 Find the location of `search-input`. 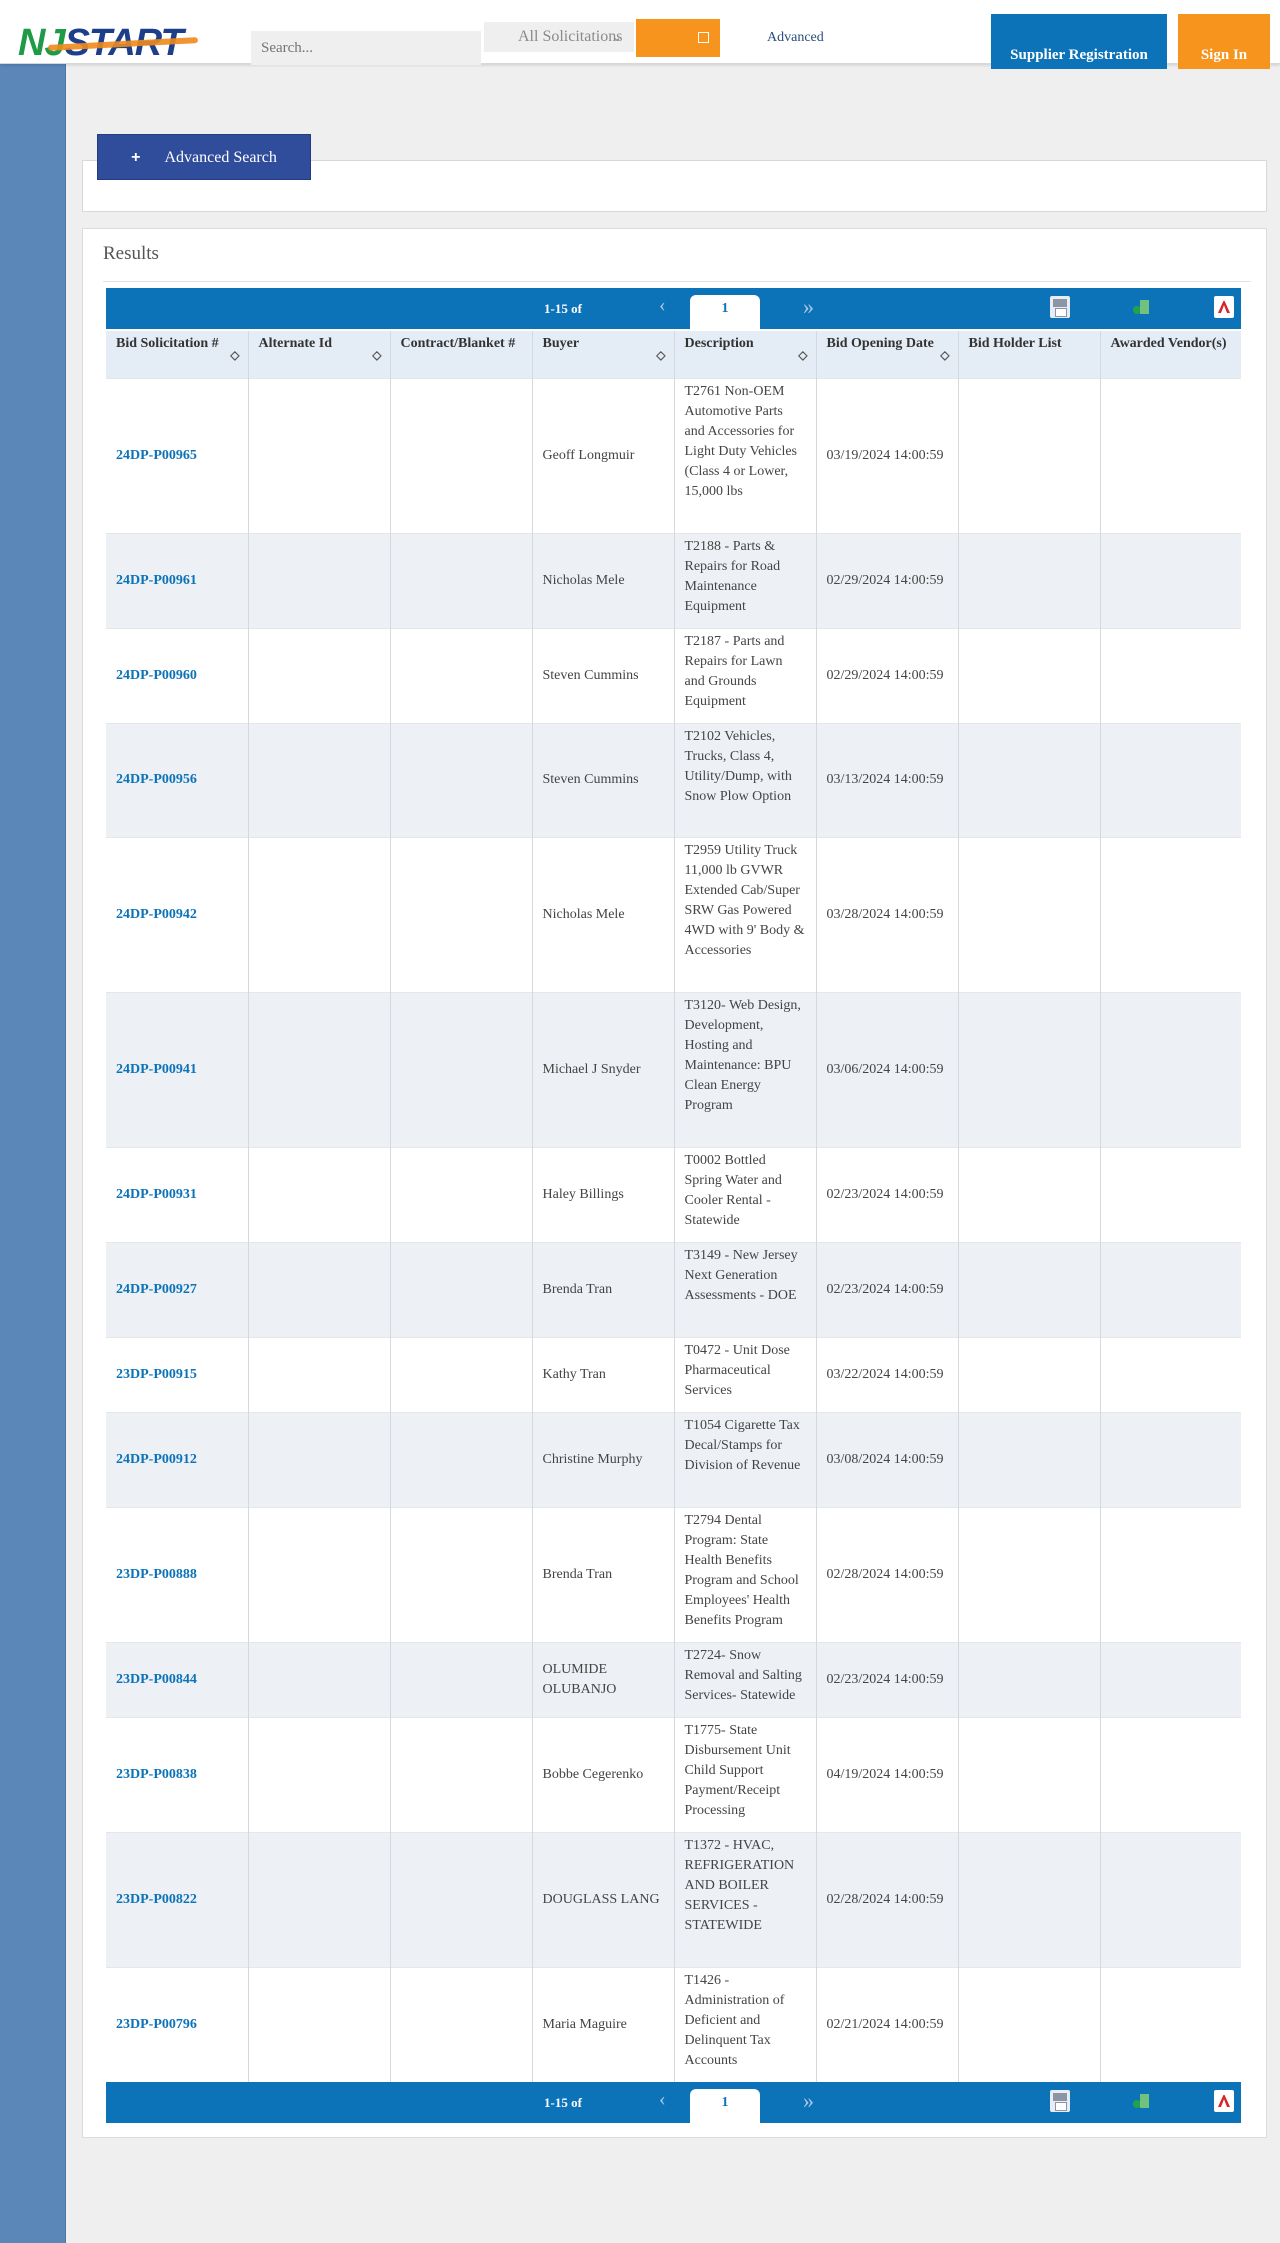

search-input is located at coordinates (366, 48).